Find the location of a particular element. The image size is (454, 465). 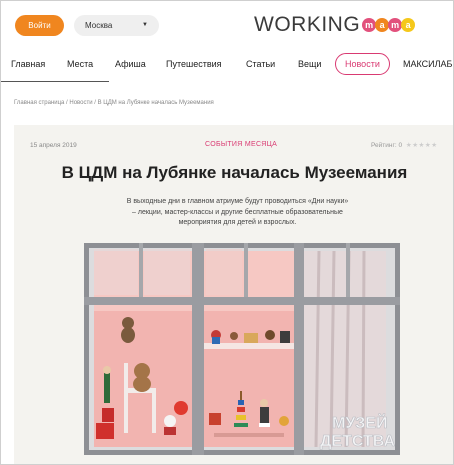

city-select-value: Москва is located at coordinates (99, 25).